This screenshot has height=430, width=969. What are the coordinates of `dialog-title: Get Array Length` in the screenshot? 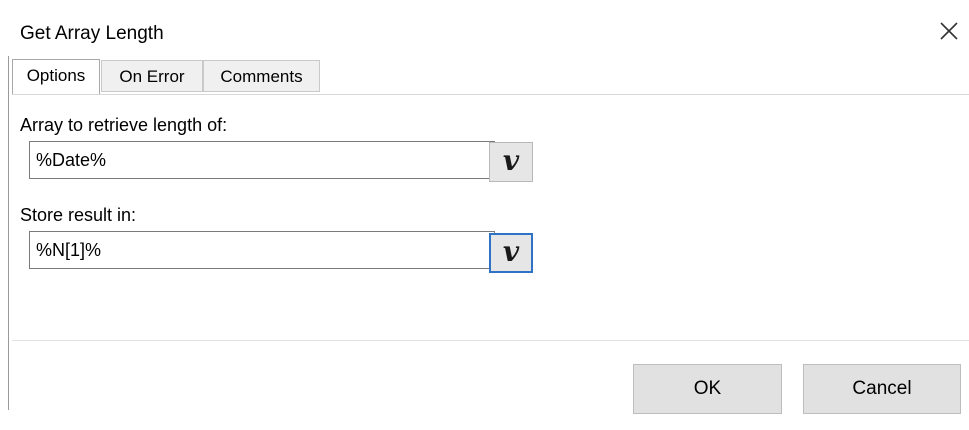 It's located at (92, 33).